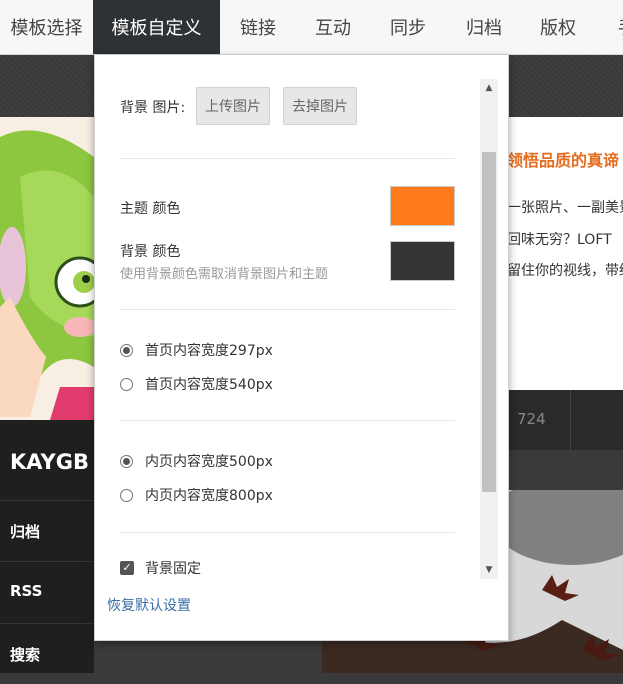 Image resolution: width=623 pixels, height=684 pixels. What do you see at coordinates (558, 27) in the screenshot?
I see `tab-copyright: 版权` at bounding box center [558, 27].